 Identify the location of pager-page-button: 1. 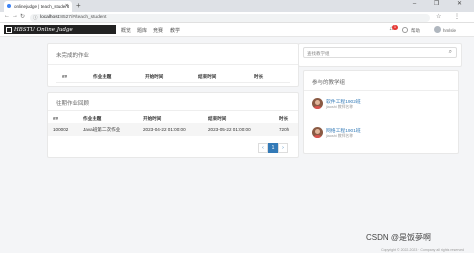
(273, 148).